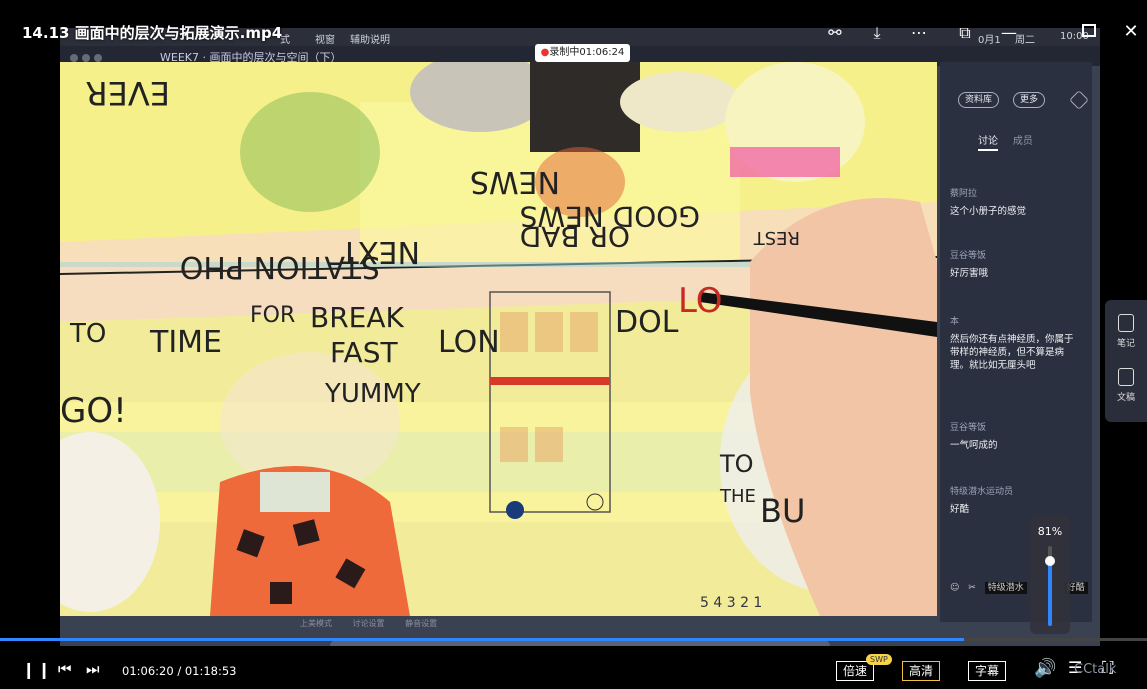  Describe the element at coordinates (152, 33) in the screenshot. I see `video-title: 14.13 画面中的层次与拓展演示.mp4` at that location.